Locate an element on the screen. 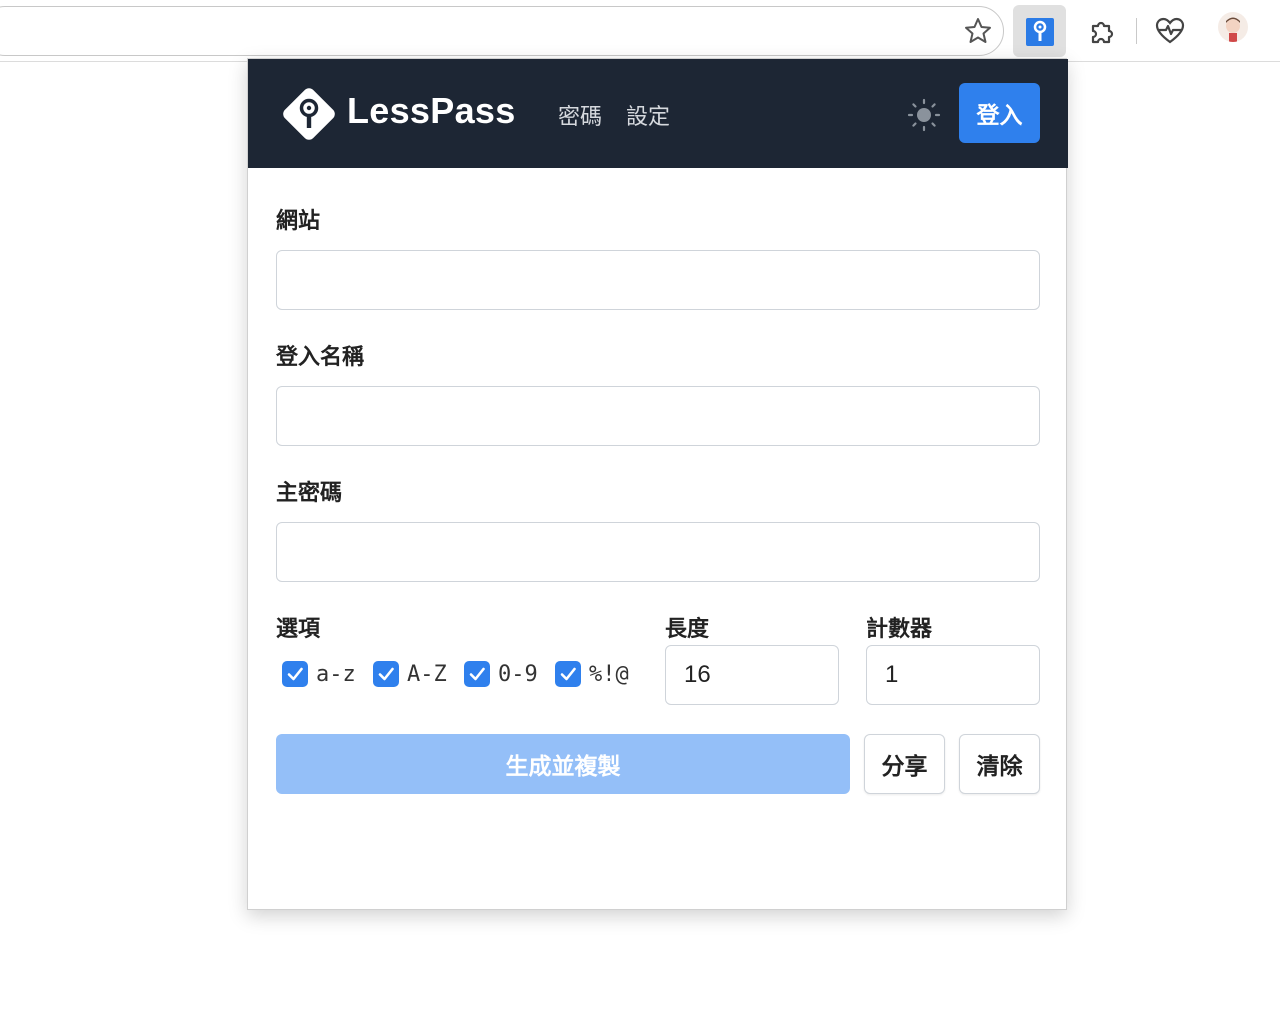 The width and height of the screenshot is (1280, 1022). lesspass-extension-button is located at coordinates (1039, 31).